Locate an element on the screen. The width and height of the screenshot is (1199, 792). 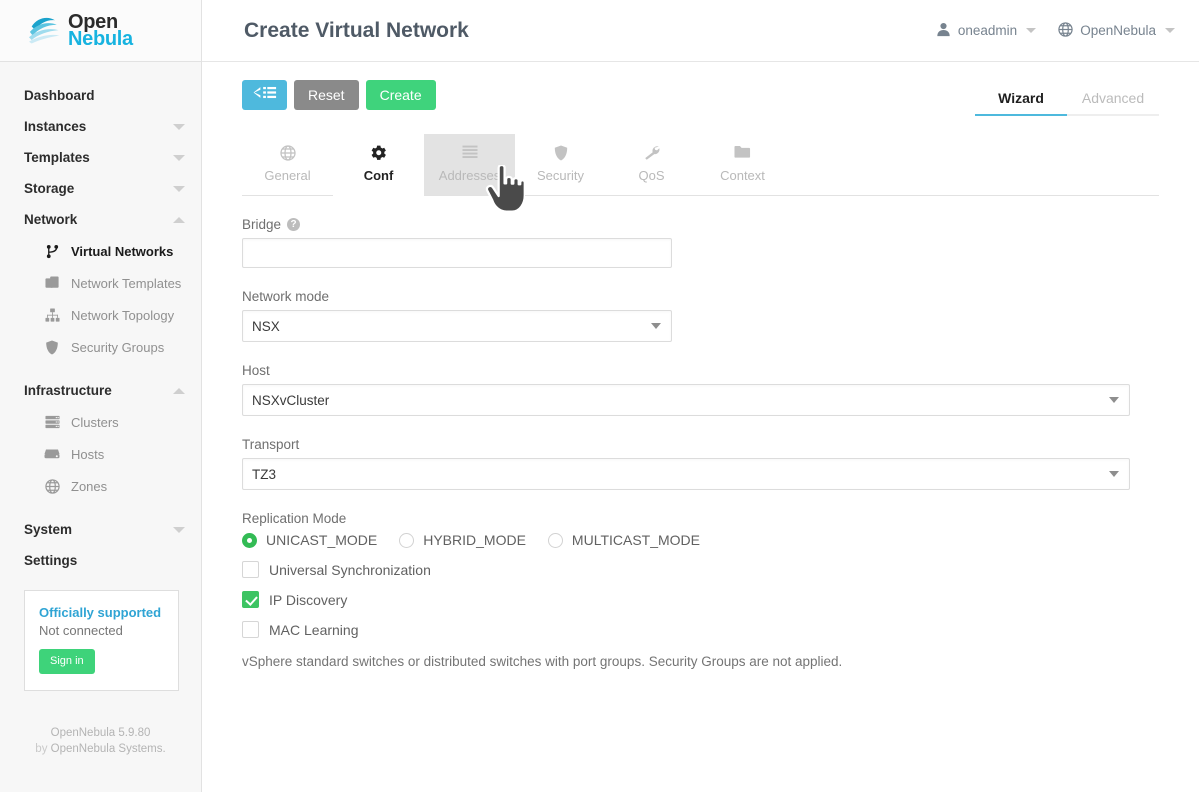
sidebar-item-network-topology: Network Topology is located at coordinates (100, 315).